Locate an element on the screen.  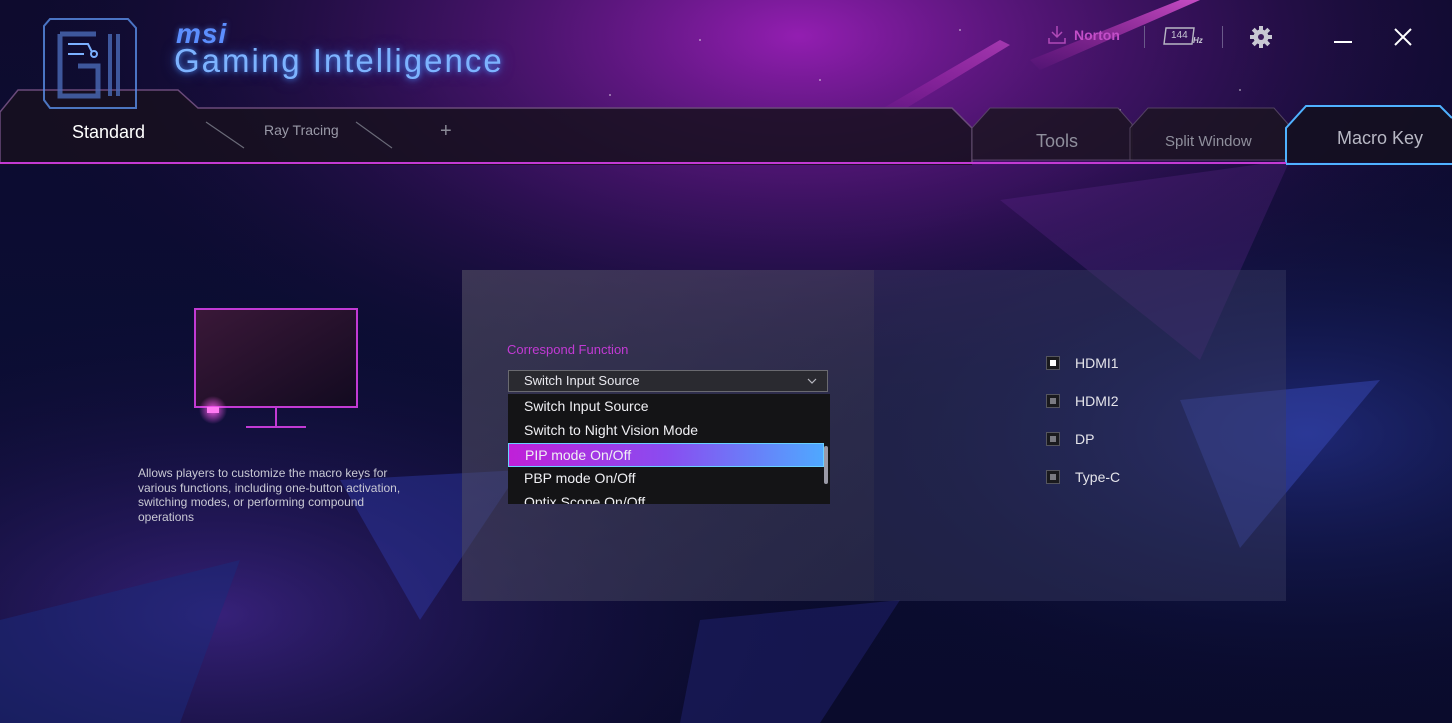
download-icon is located at coordinates (1057, 35).